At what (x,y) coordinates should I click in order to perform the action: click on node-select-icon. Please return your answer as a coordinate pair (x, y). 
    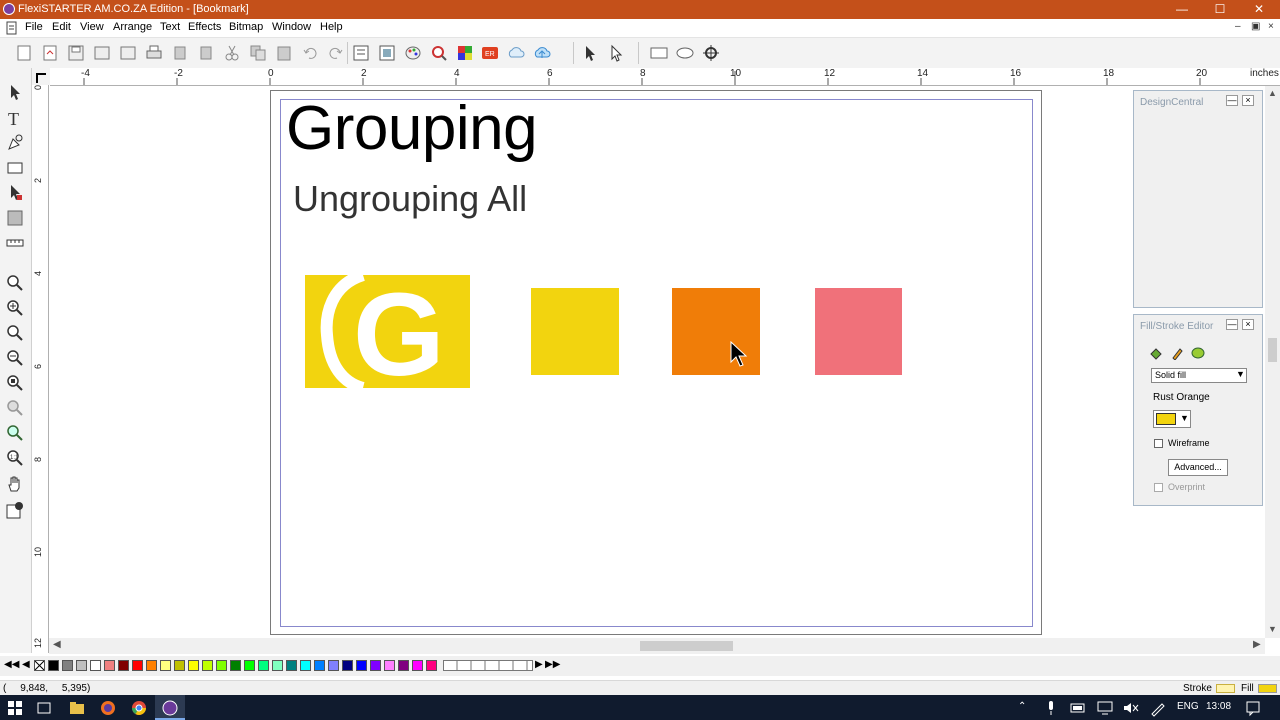
    Looking at the image, I should click on (616, 53).